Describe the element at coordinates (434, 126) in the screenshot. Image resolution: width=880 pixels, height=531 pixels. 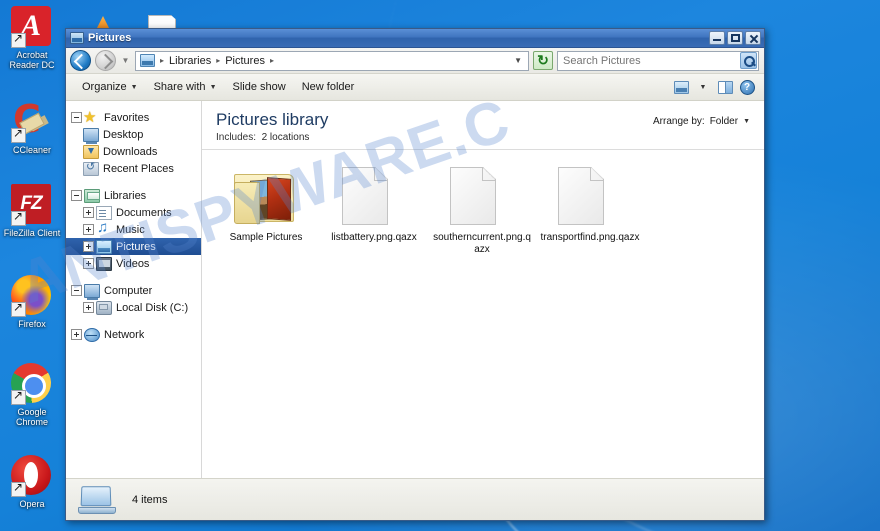
I see `library-title-wrap: Pictures library Includes: 2 locations` at that location.